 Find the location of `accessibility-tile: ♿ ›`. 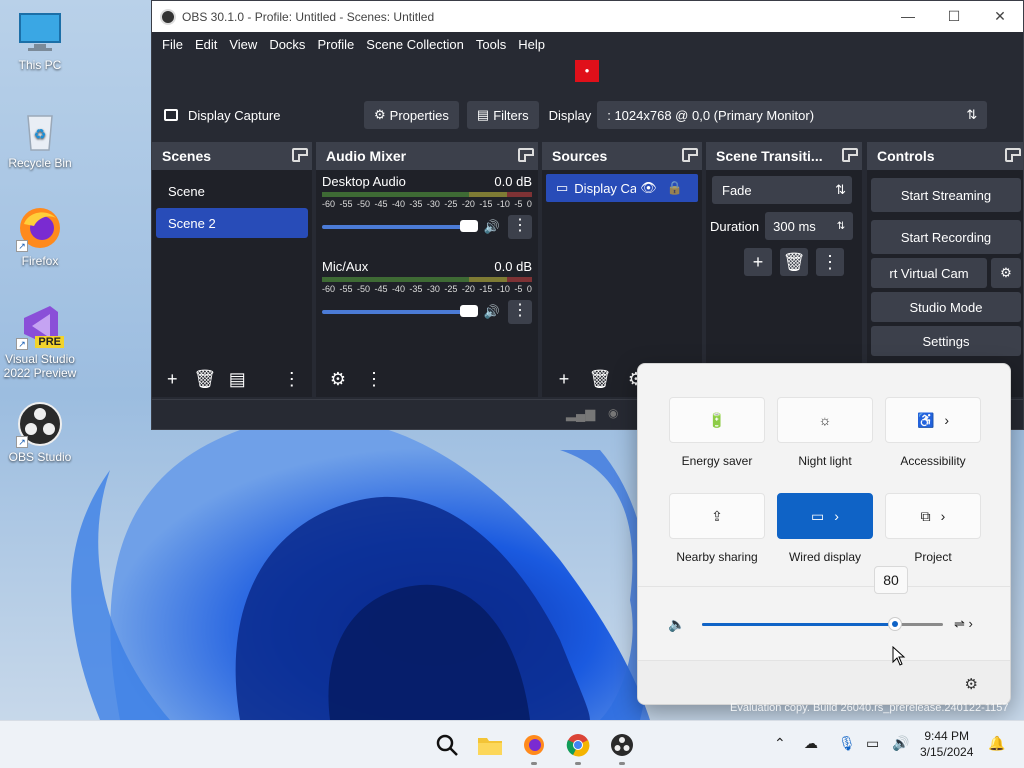

accessibility-tile: ♿ › is located at coordinates (933, 420).